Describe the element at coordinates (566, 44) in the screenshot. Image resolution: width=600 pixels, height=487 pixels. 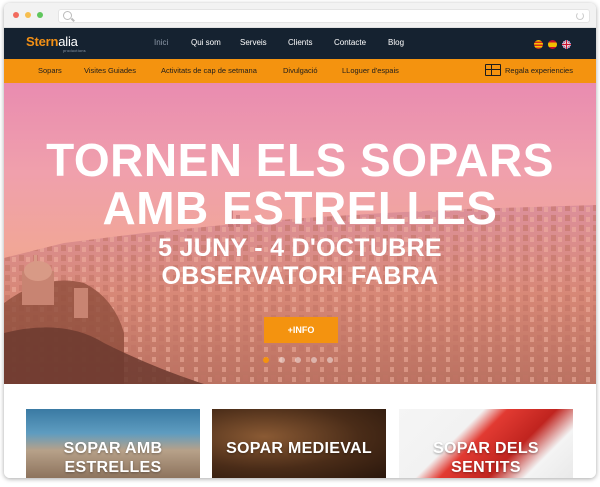
I see `uk-flag-icon` at that location.